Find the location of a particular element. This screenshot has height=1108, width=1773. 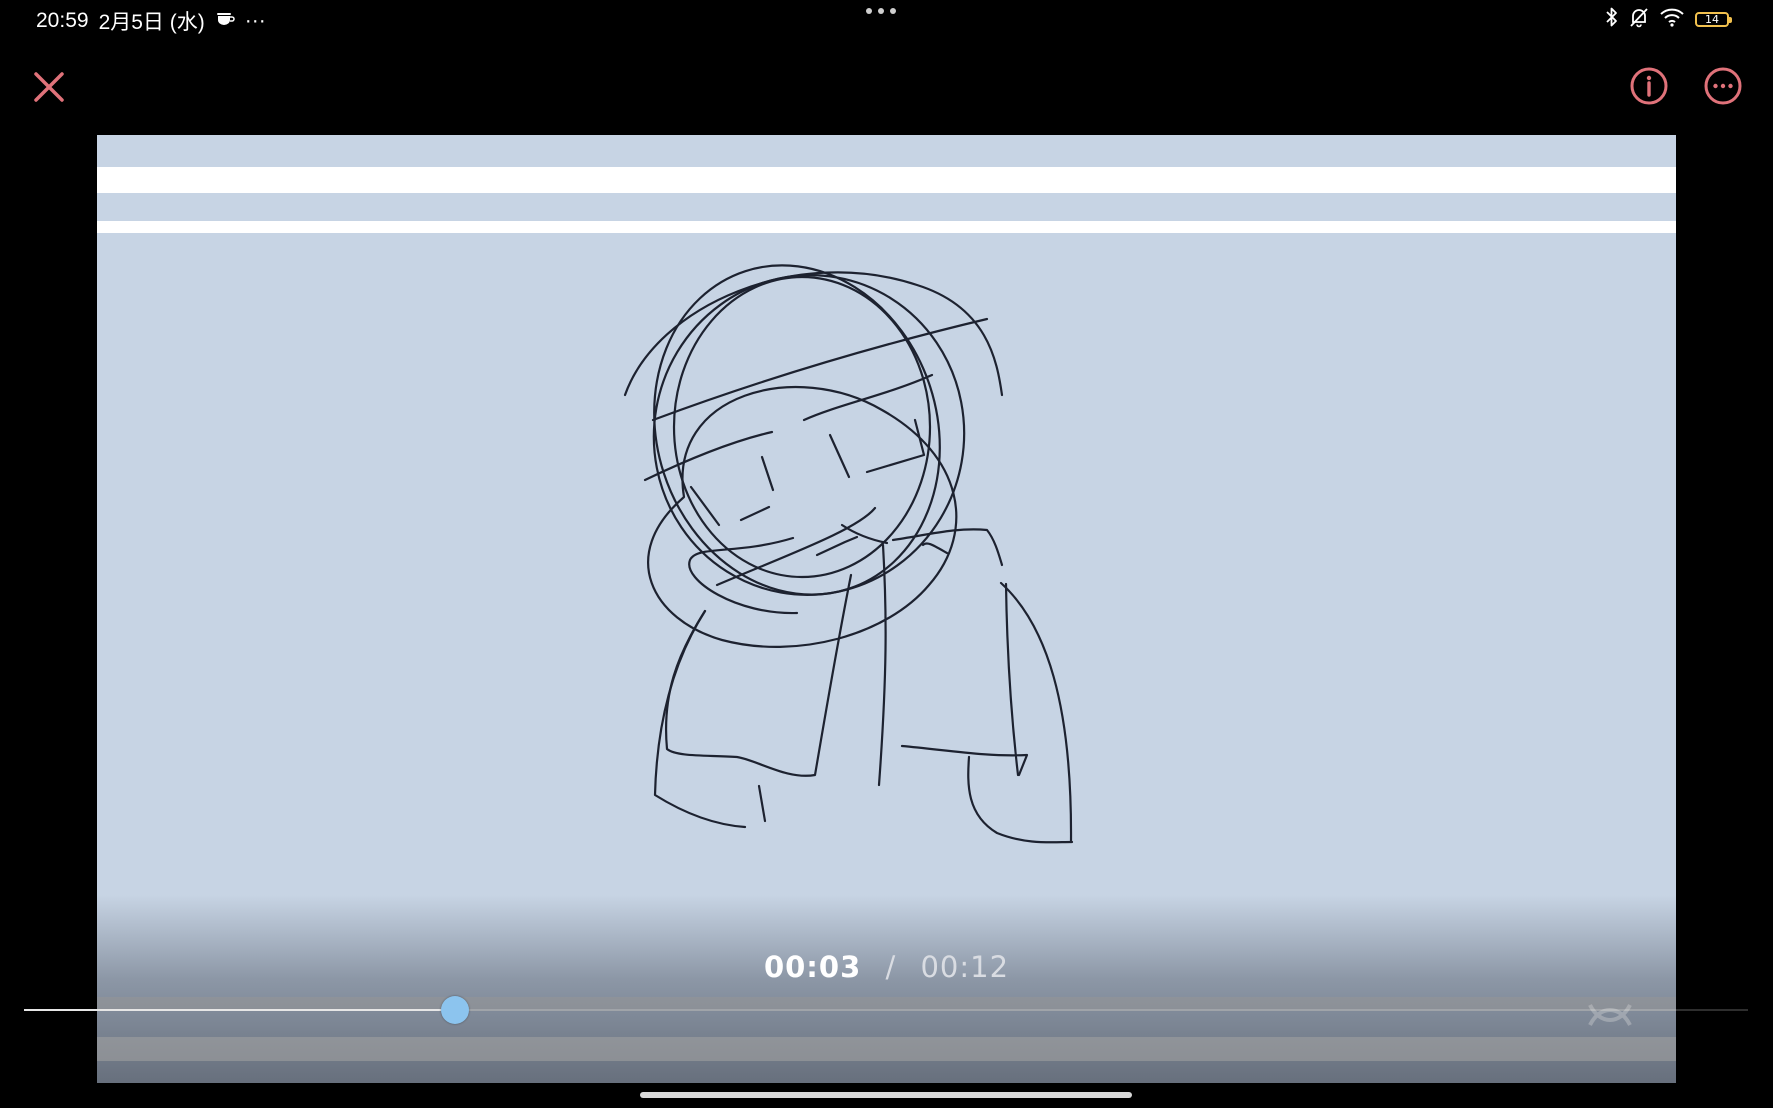

status-right: 14 is located at coordinates (1668, 19).